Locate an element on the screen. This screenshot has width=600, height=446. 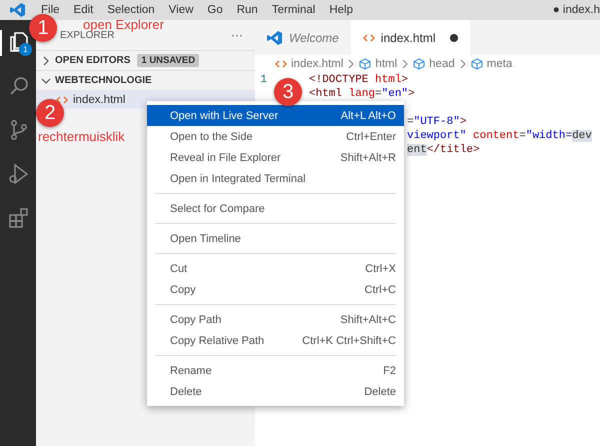
sidebar-title: EXPLORER is located at coordinates (87, 35).